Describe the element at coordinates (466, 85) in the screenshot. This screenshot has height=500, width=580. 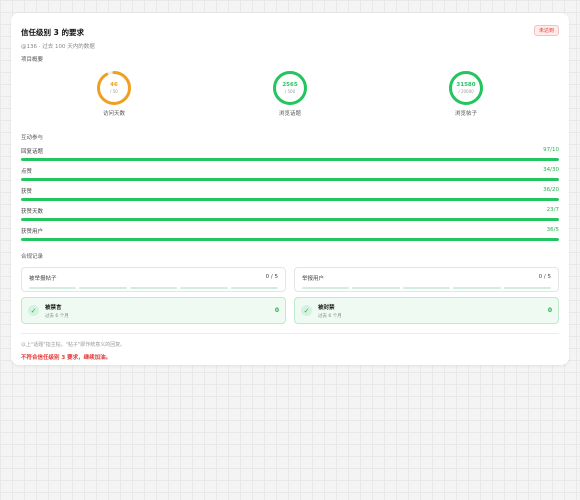
I see `ring-value: 31580` at that location.